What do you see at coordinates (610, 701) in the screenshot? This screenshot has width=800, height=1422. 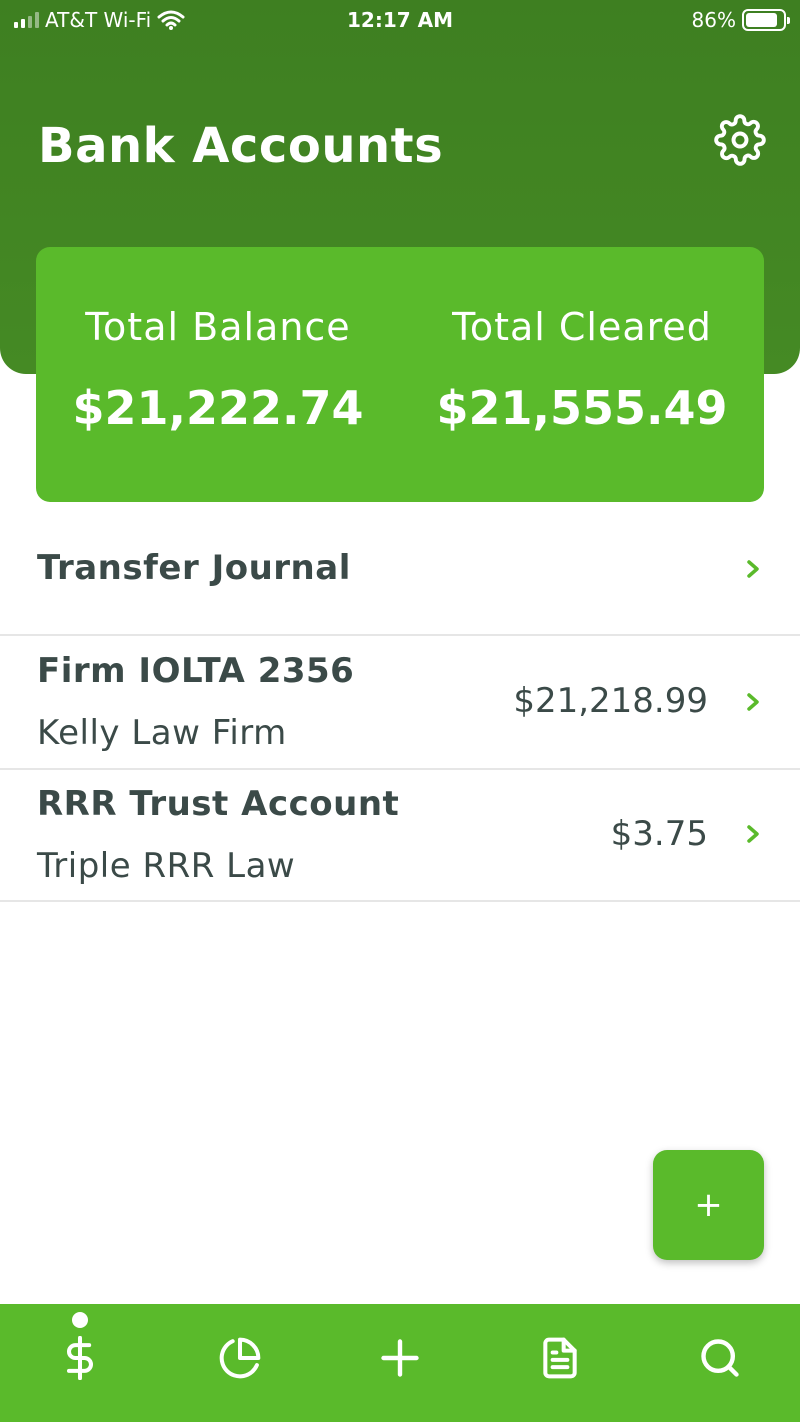 I see `account-balance: $21,218.99` at bounding box center [610, 701].